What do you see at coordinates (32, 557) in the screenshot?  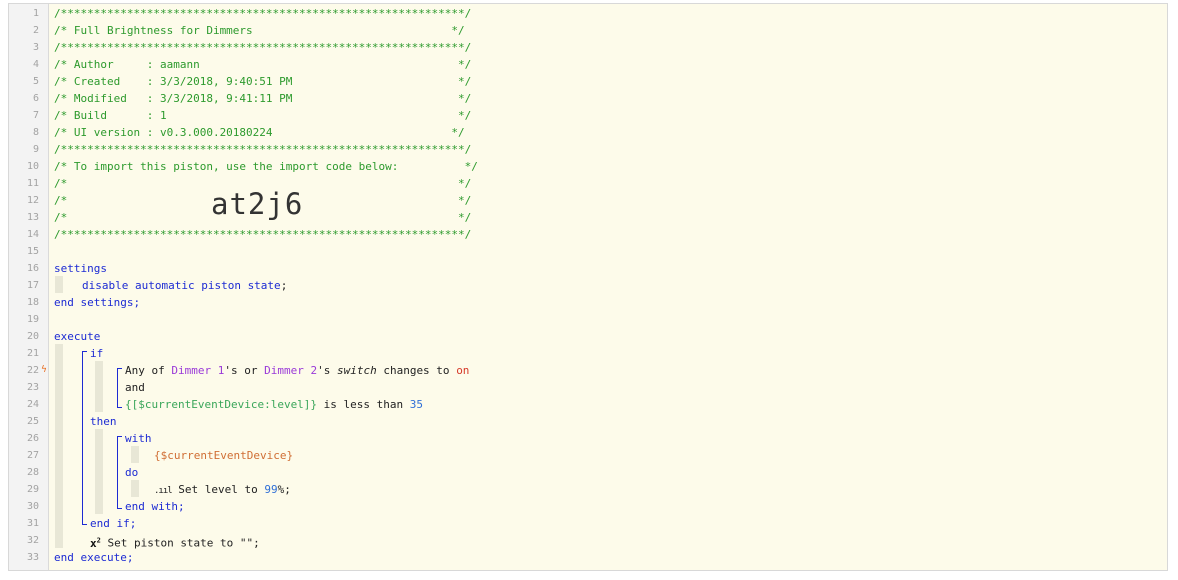 I see `line-number: 33` at bounding box center [32, 557].